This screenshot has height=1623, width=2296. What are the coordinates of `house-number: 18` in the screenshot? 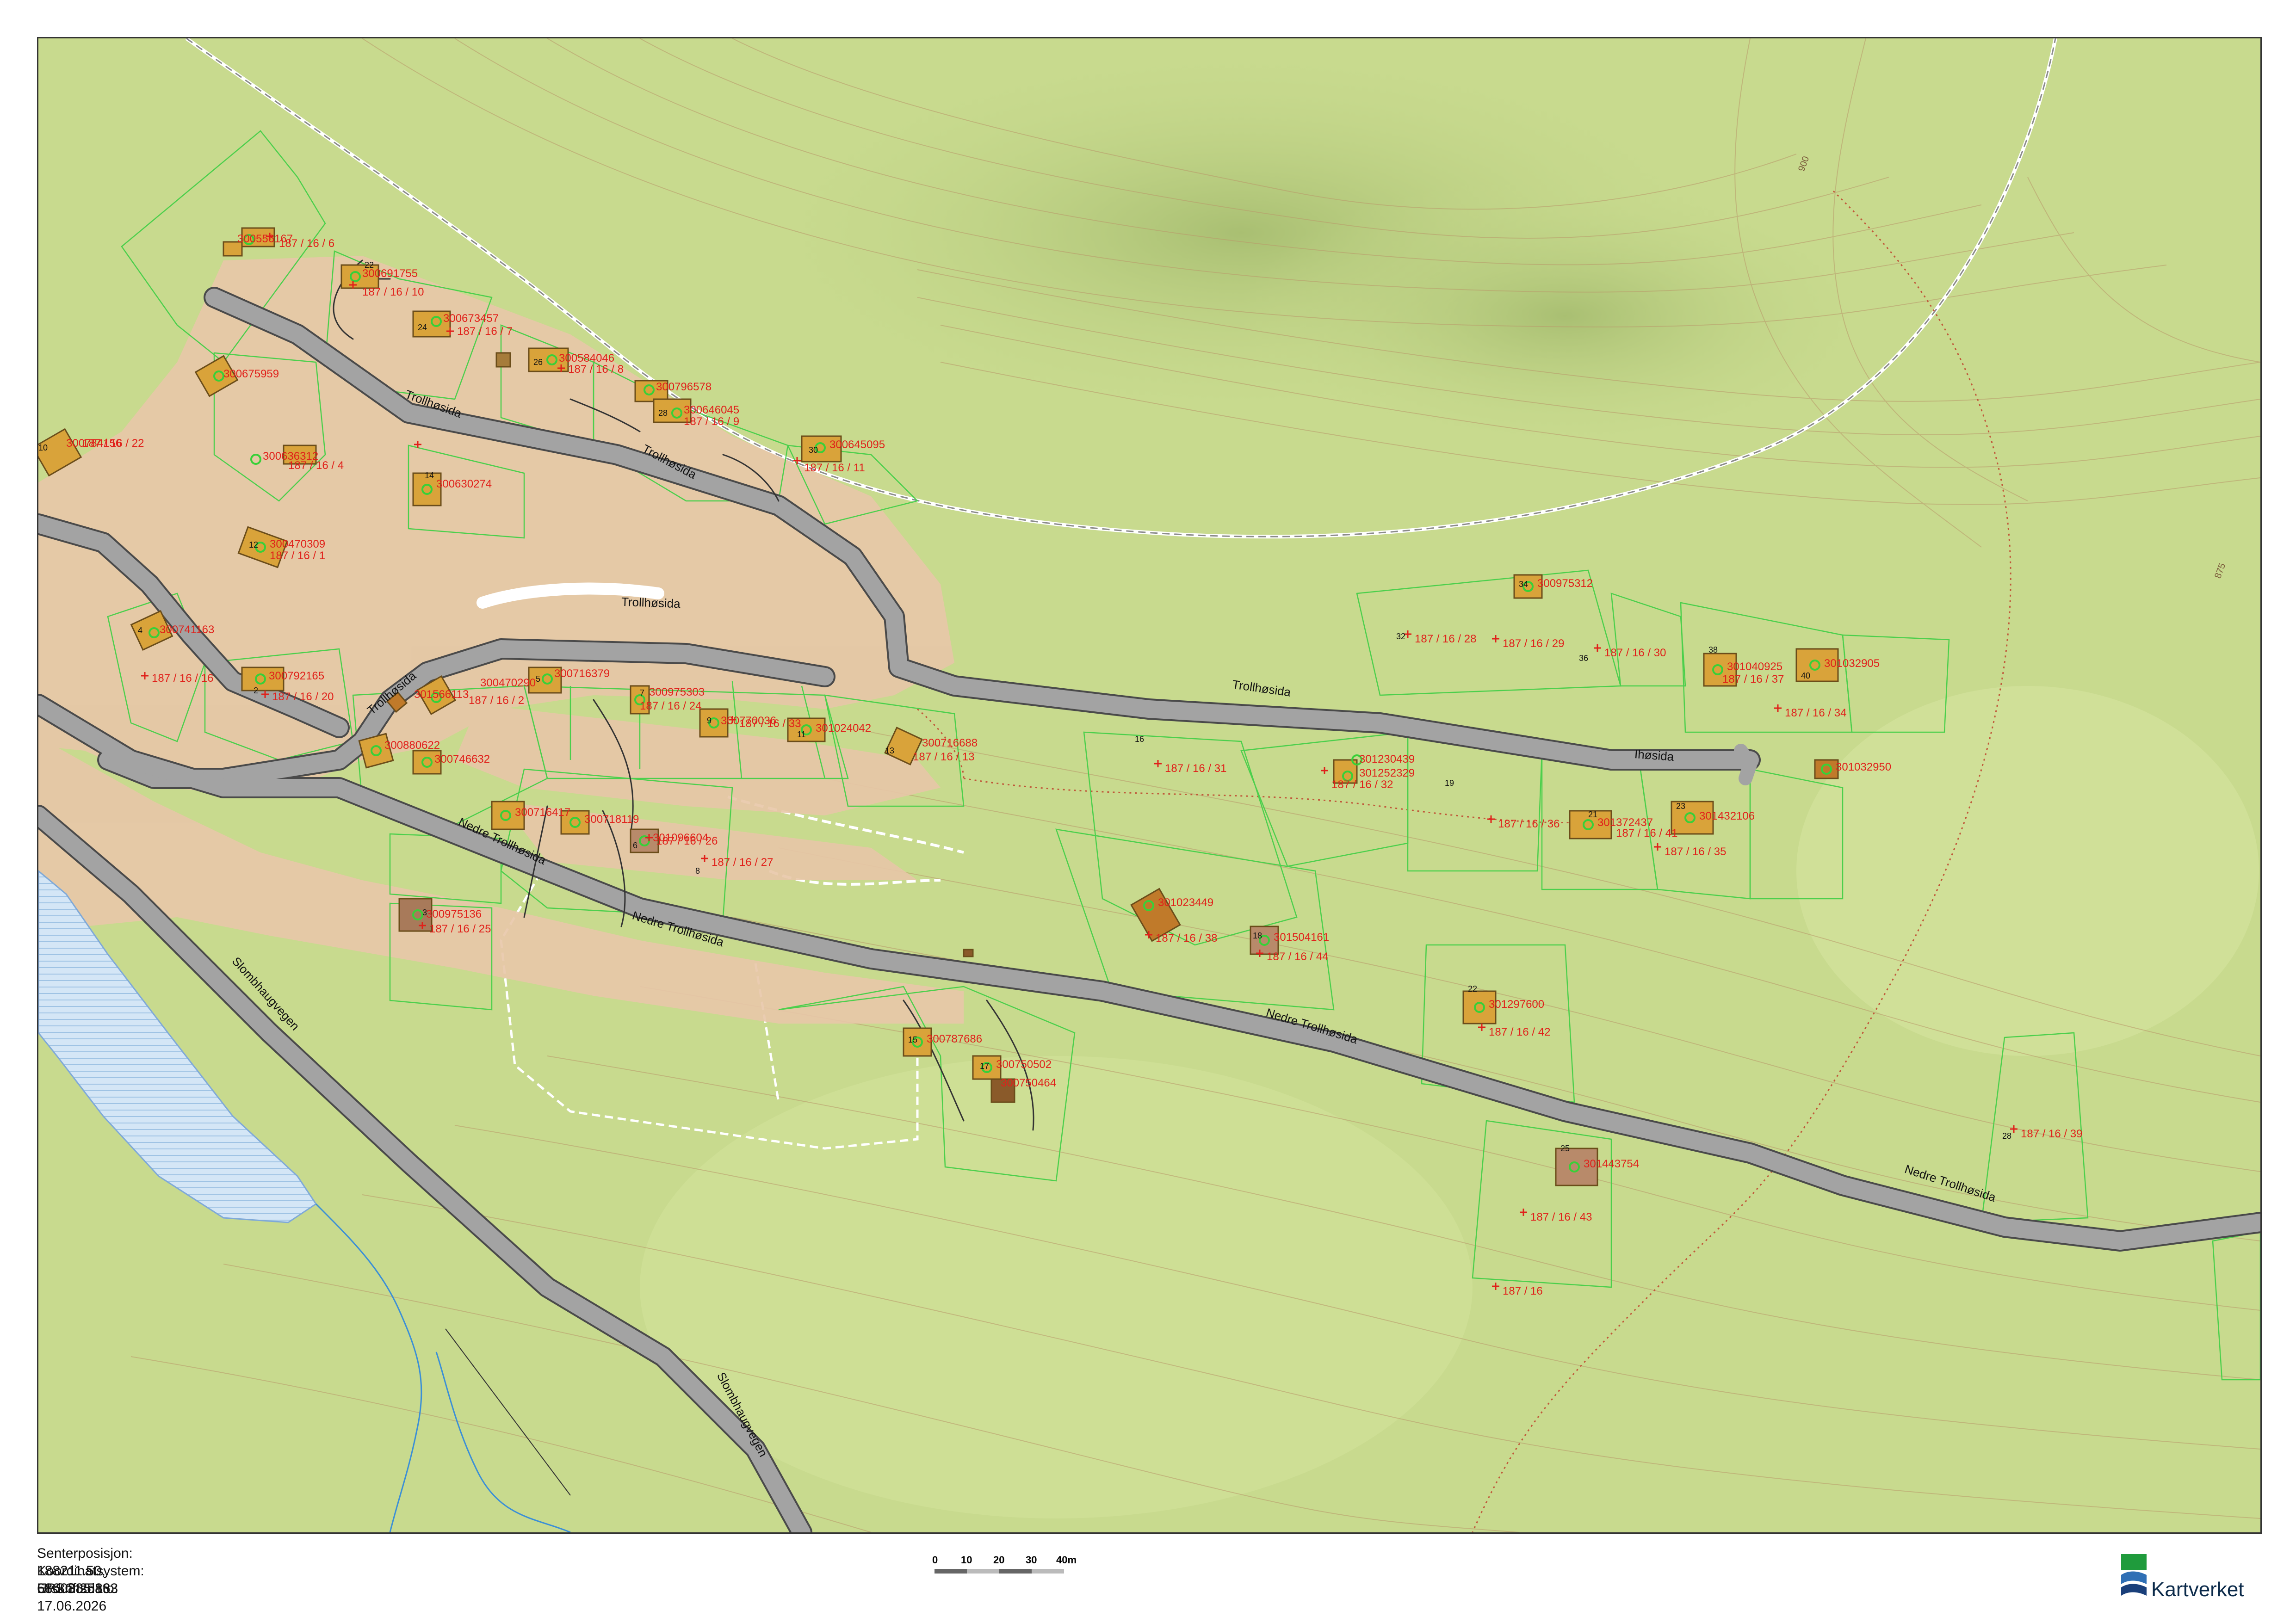 It's located at (1257, 935).